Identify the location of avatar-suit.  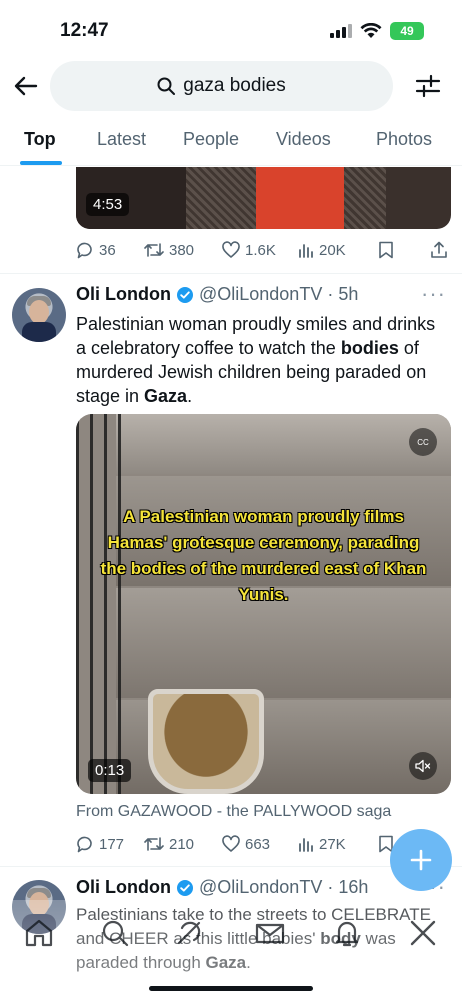
(39, 332).